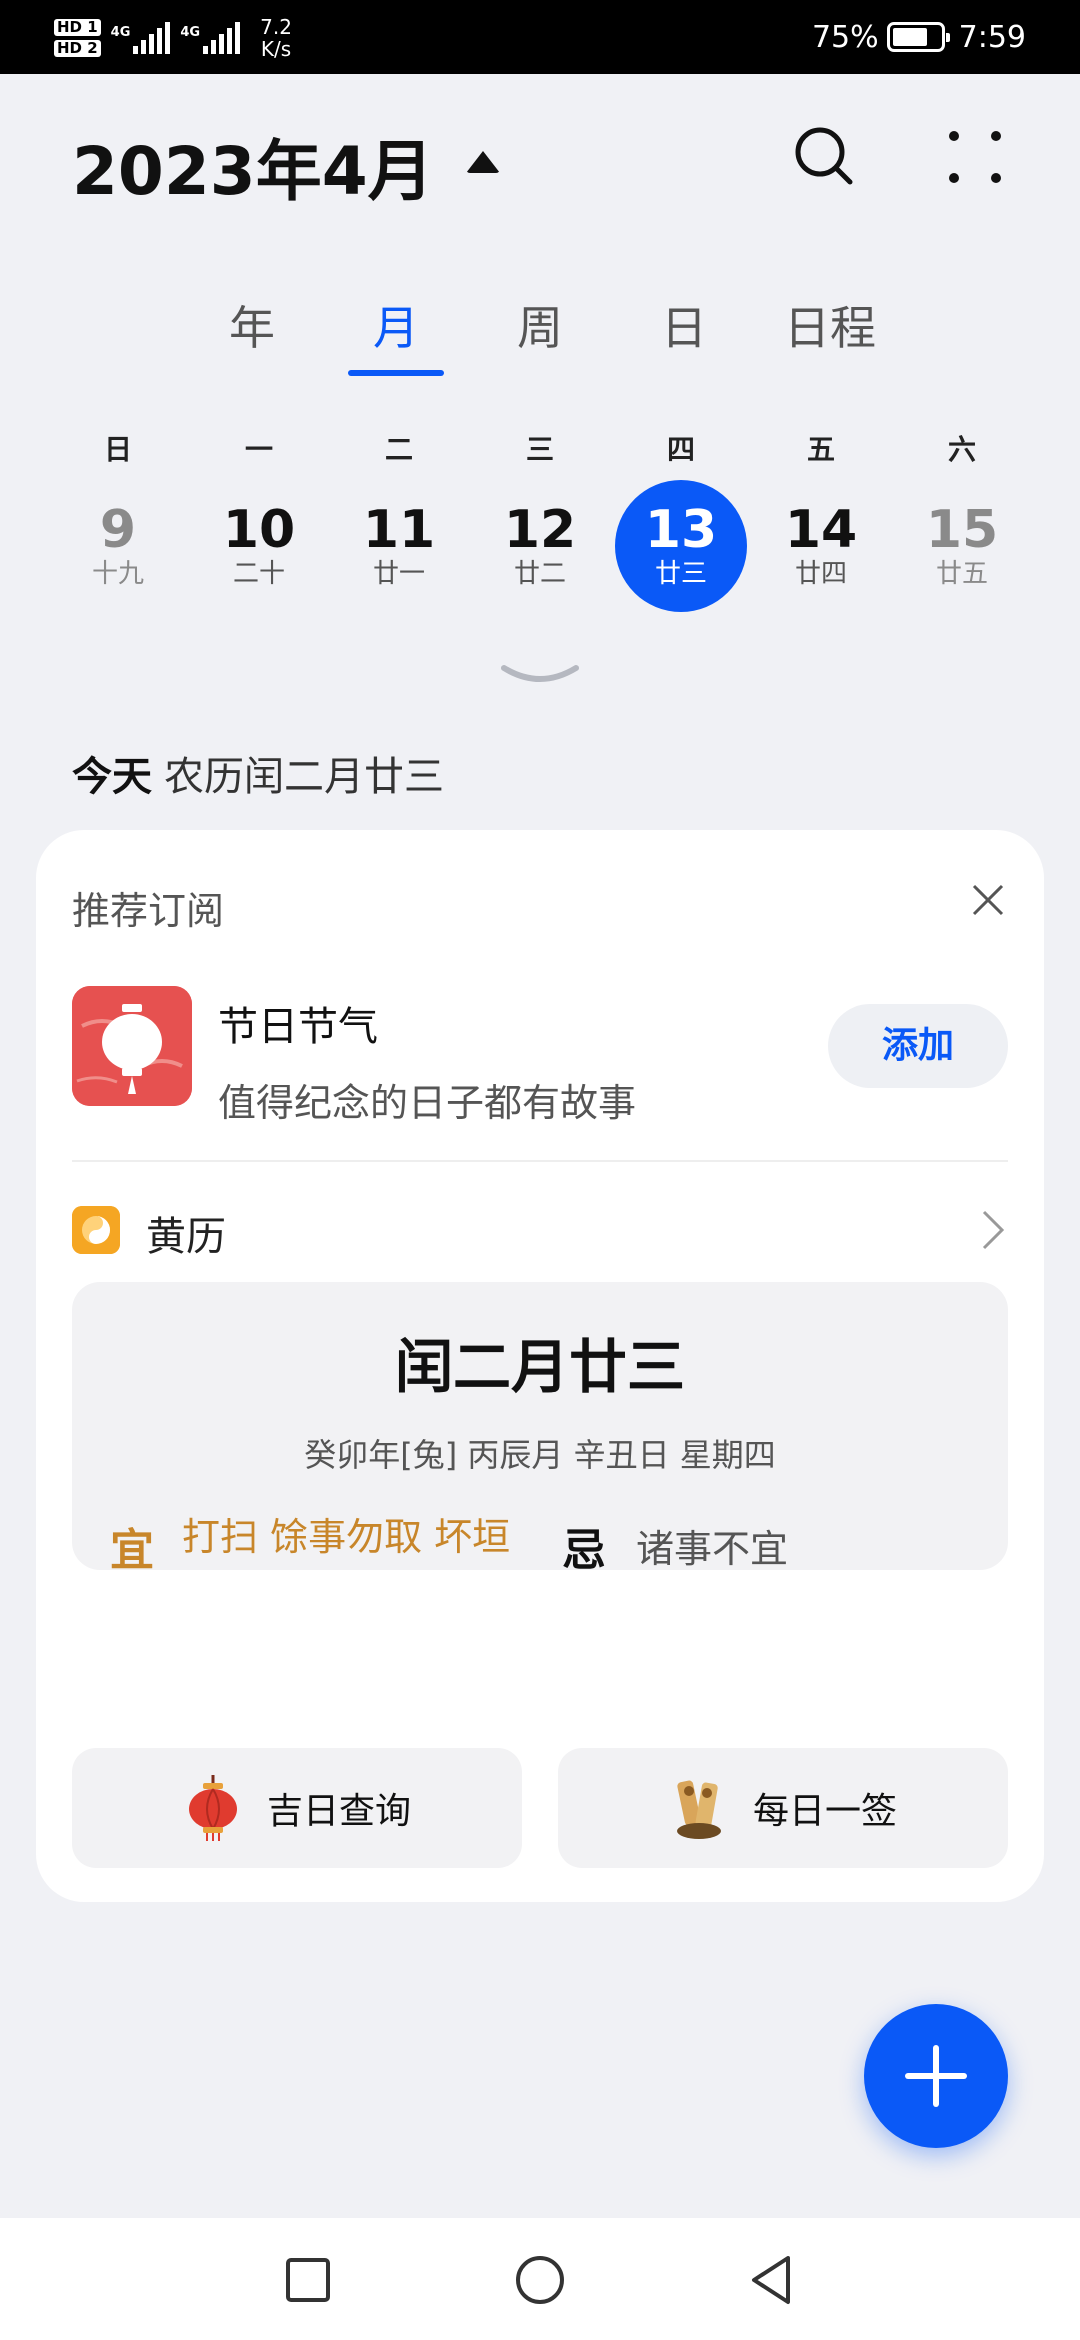 The height and width of the screenshot is (2340, 1080). I want to click on day-cell: 9 十九, so click(118, 546).